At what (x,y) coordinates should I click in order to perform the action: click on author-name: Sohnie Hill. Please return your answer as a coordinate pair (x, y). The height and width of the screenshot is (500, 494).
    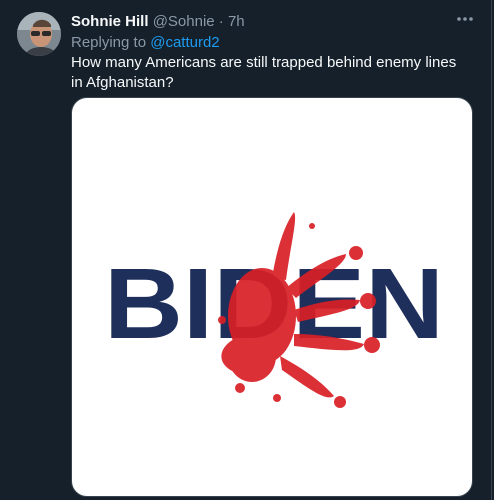
    Looking at the image, I should click on (110, 21).